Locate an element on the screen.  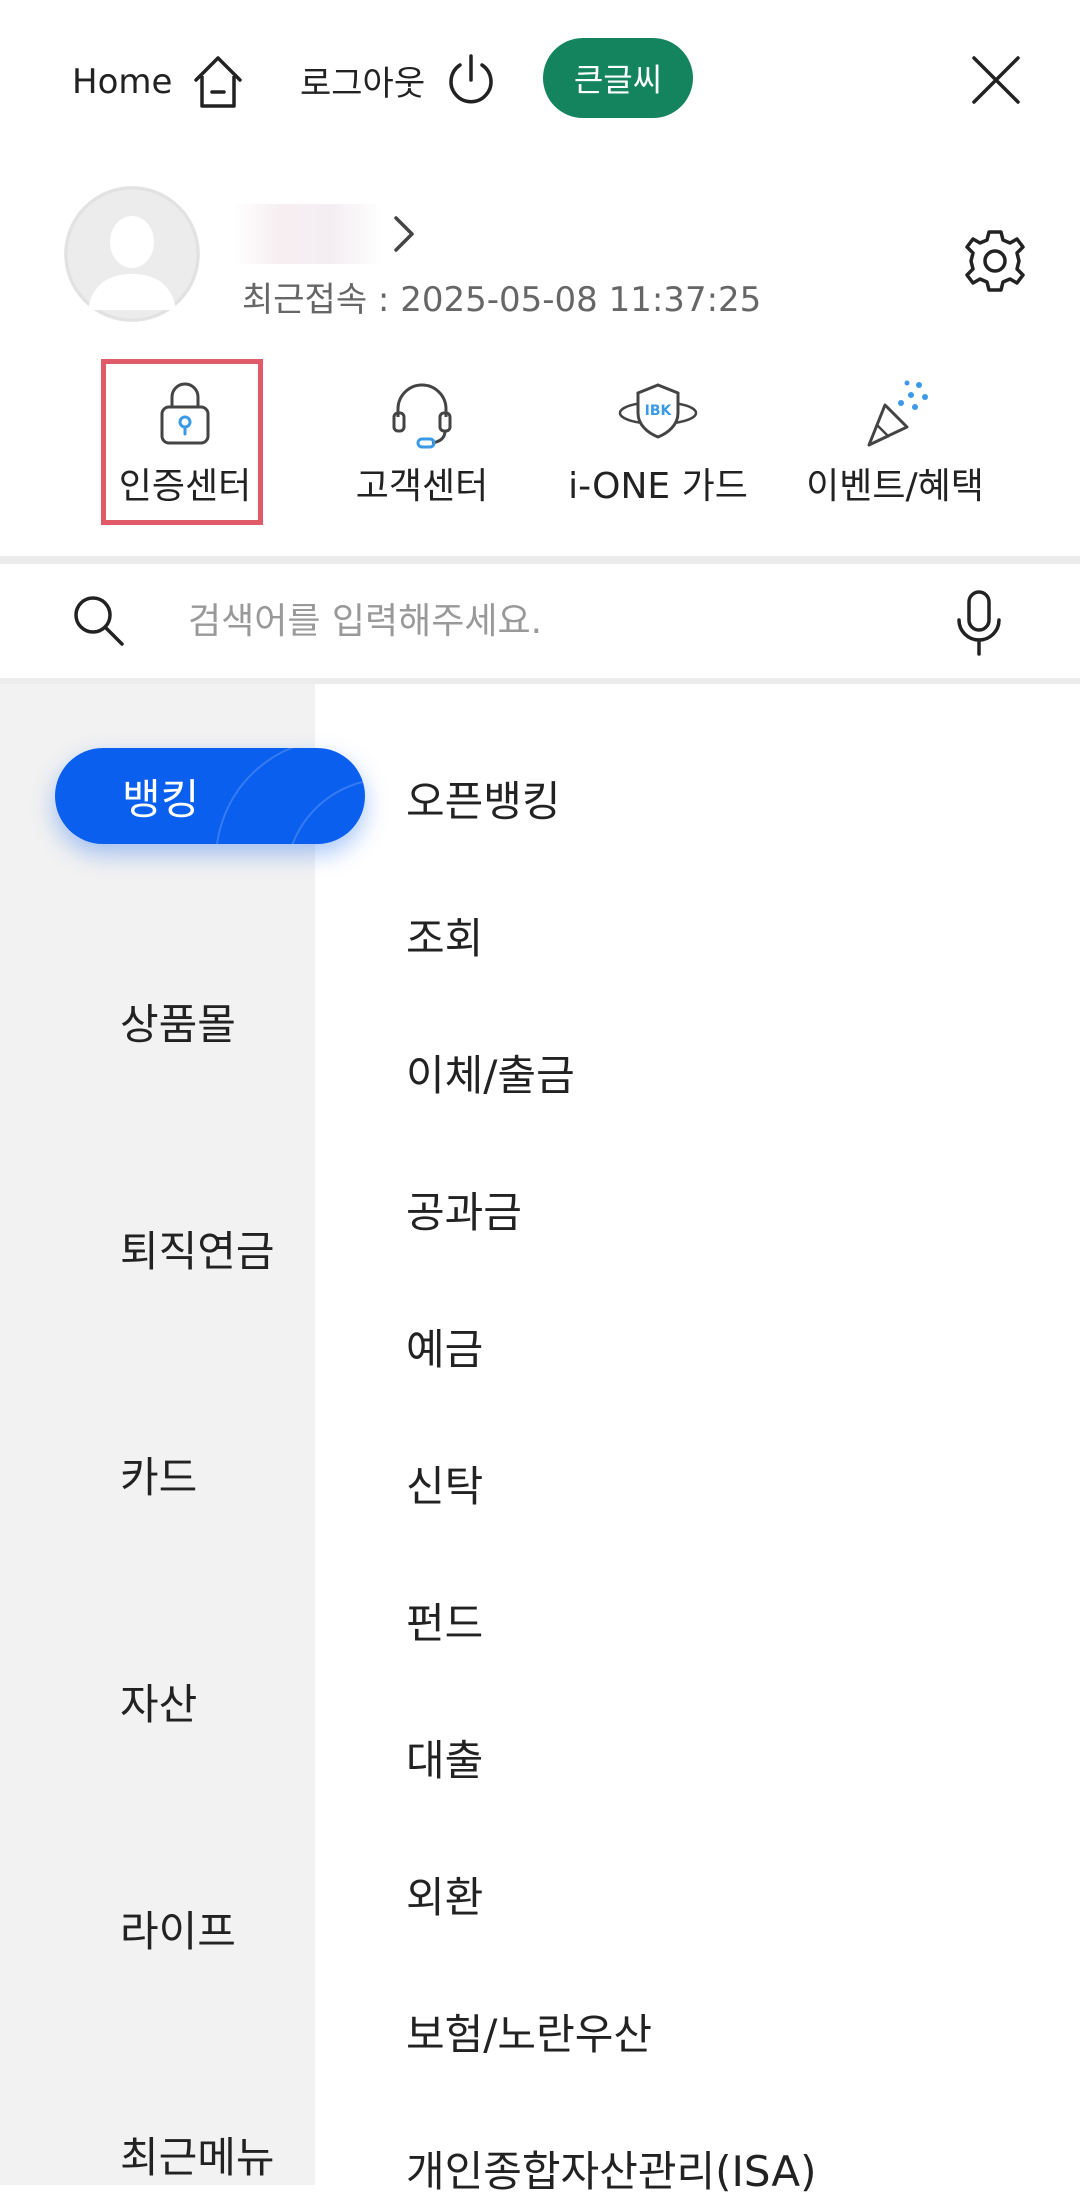
party-popper-icon is located at coordinates (897, 413).